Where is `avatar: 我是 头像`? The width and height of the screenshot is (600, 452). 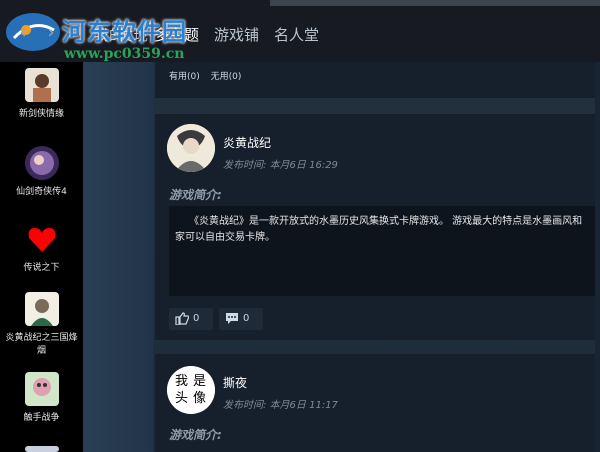
avatar: 我是 头像 is located at coordinates (191, 390).